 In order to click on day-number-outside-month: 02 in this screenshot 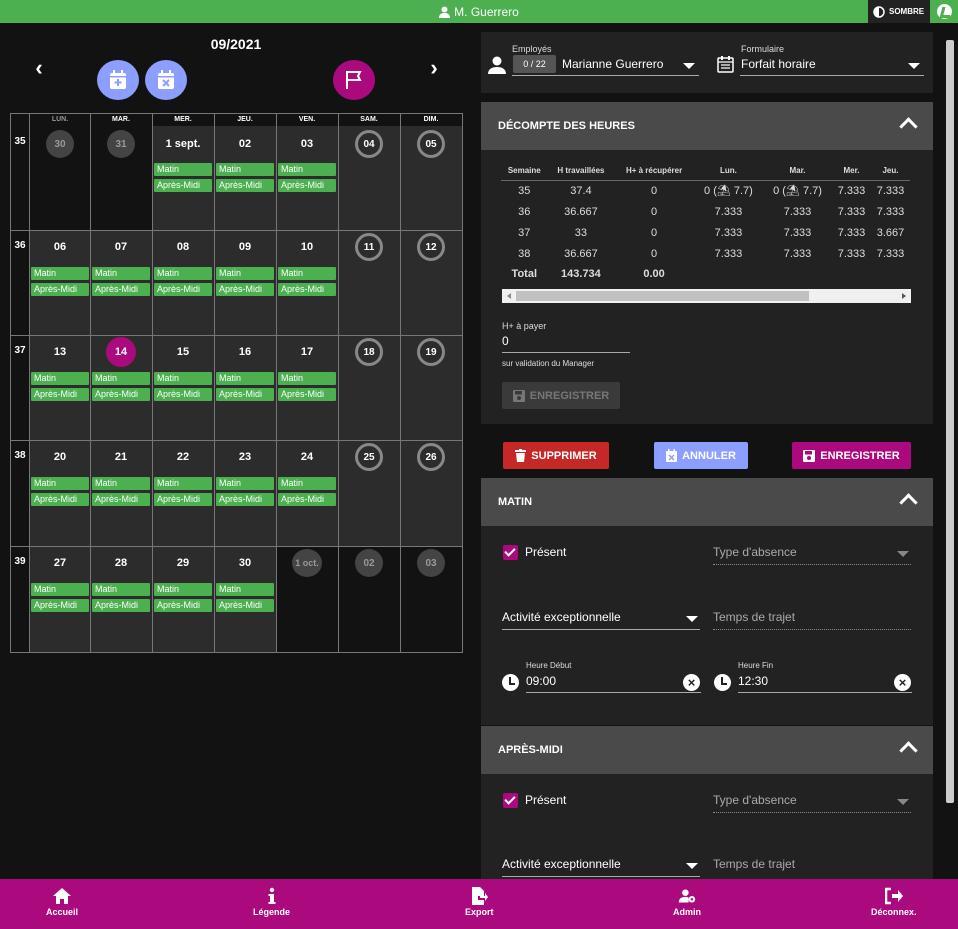, I will do `click(369, 563)`.